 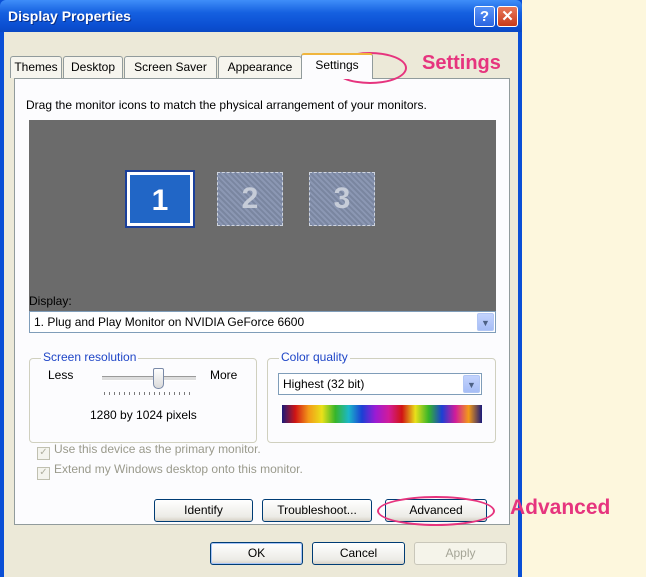 I want to click on window-title: Display Properties, so click(x=69, y=16).